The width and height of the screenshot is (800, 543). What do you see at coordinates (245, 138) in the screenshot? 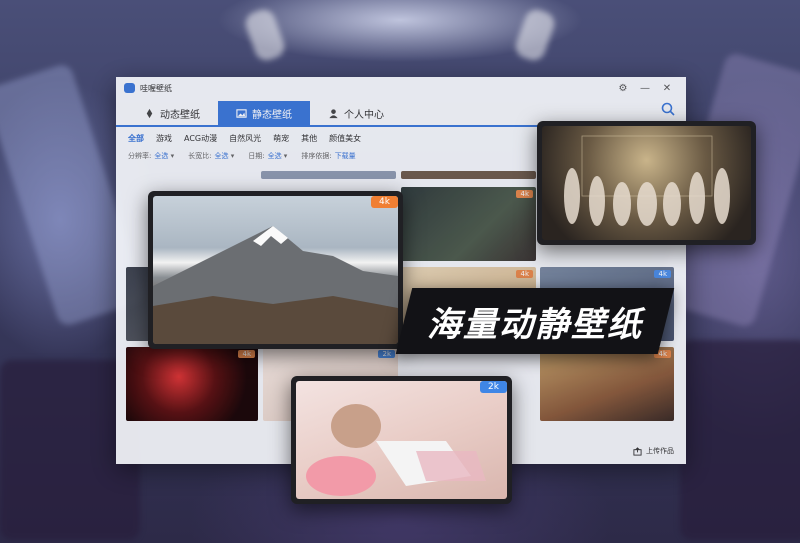
I see `category-nature: 自然风光` at bounding box center [245, 138].